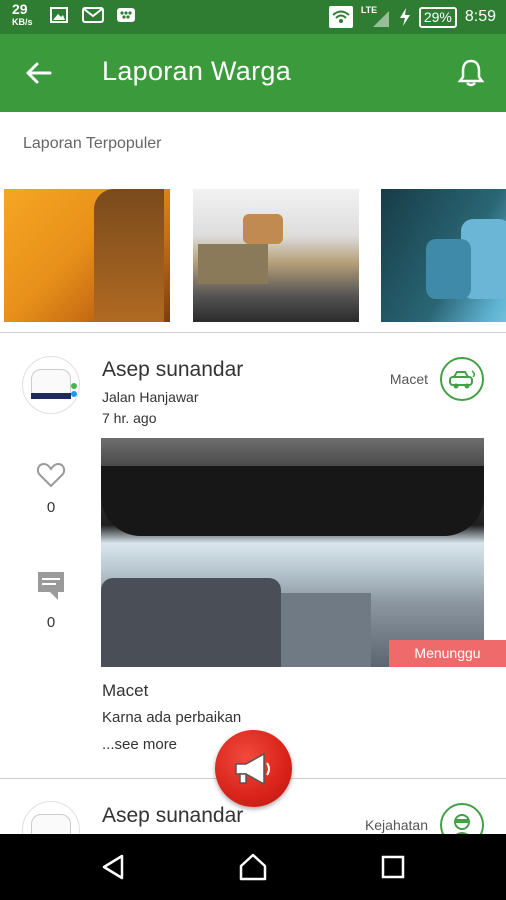 Image resolution: width=506 pixels, height=900 pixels. What do you see at coordinates (462, 379) in the screenshot?
I see `traffic-jam-icon` at bounding box center [462, 379].